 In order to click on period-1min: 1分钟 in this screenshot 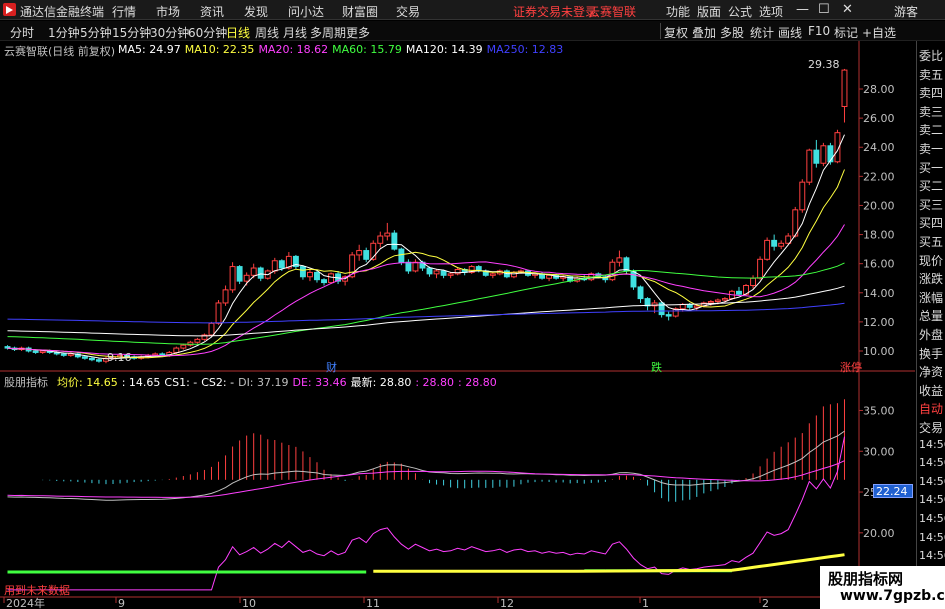, I will do `click(64, 32)`.